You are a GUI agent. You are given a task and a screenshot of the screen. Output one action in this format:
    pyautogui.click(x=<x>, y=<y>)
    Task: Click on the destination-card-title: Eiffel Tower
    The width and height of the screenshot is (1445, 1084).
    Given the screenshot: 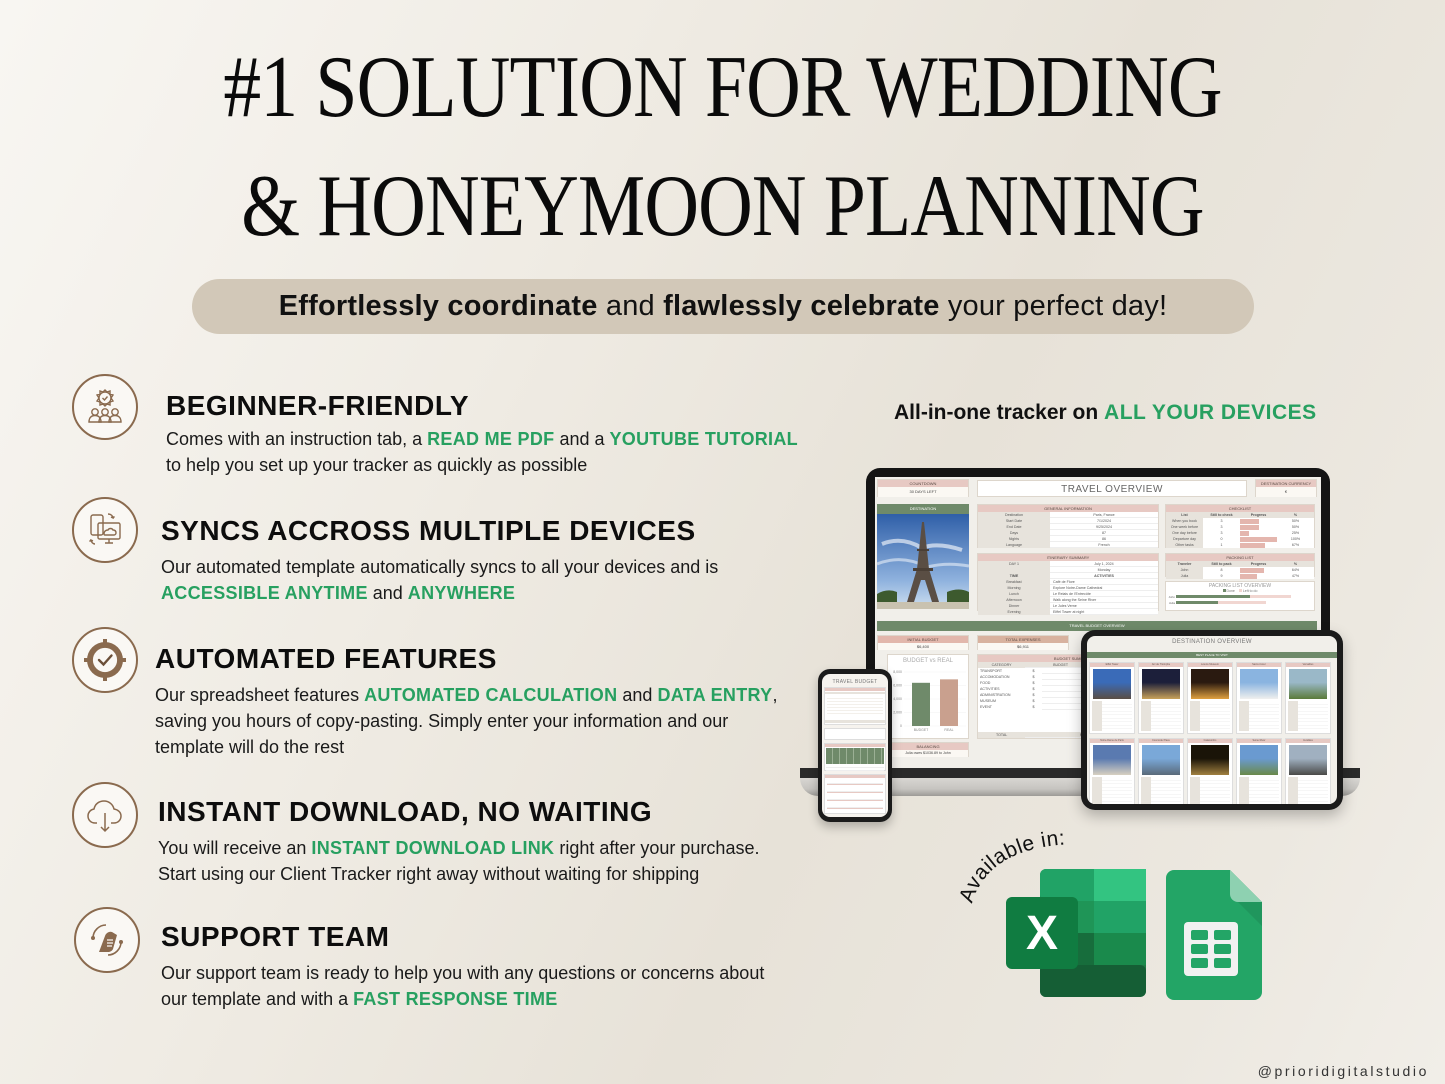 What is the action you would take?
    pyautogui.click(x=1112, y=665)
    